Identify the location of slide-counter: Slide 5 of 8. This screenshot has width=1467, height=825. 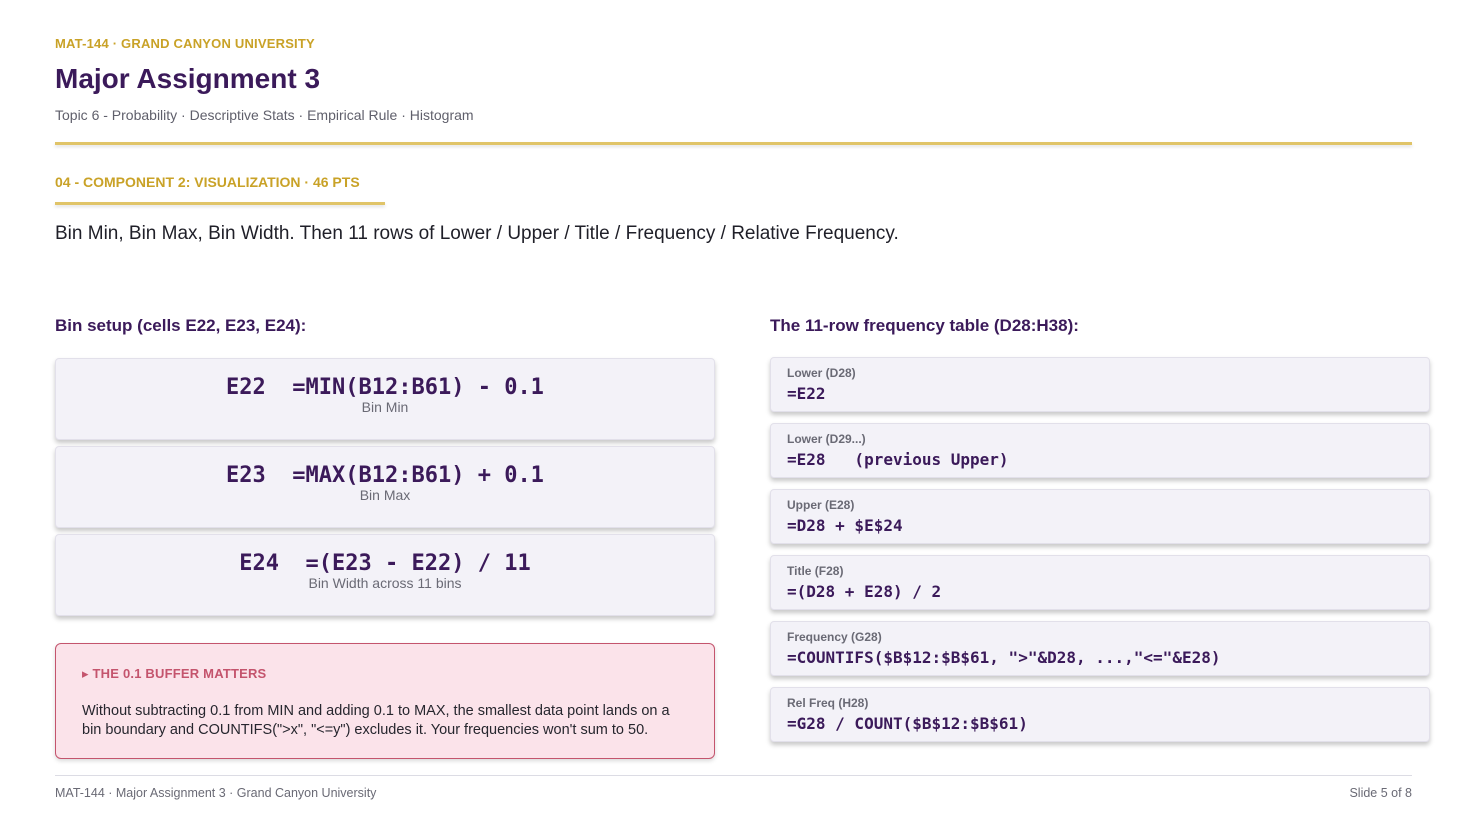
(1380, 793).